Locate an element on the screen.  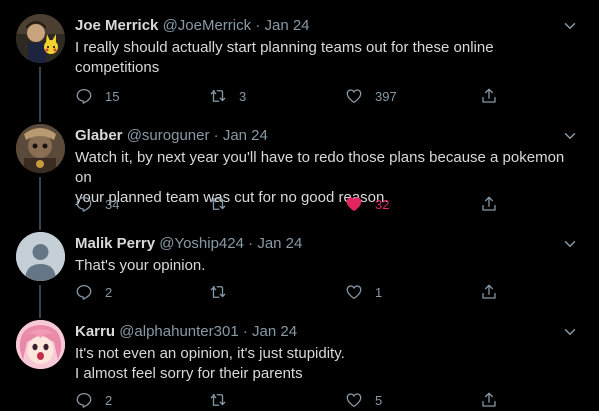
like-count: 1 is located at coordinates (379, 292).